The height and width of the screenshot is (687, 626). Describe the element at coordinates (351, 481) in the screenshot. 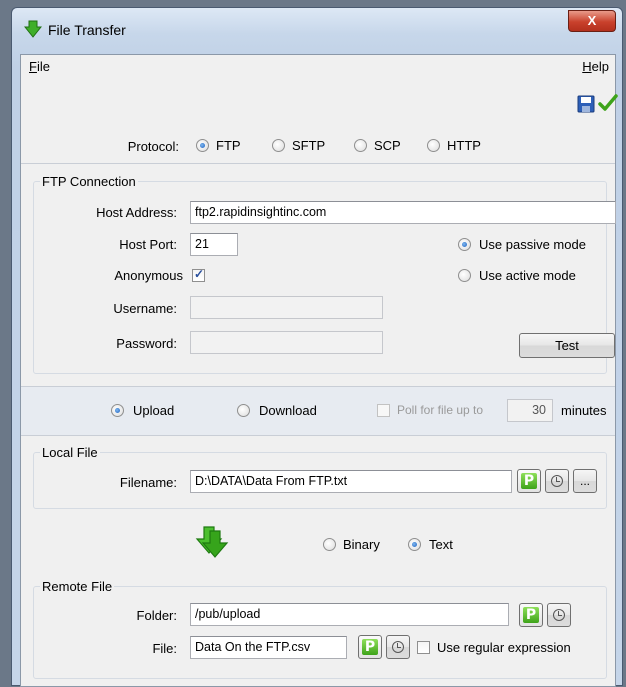

I see `local-filename-input: D:\DATA\Data From FTP.txt` at that location.